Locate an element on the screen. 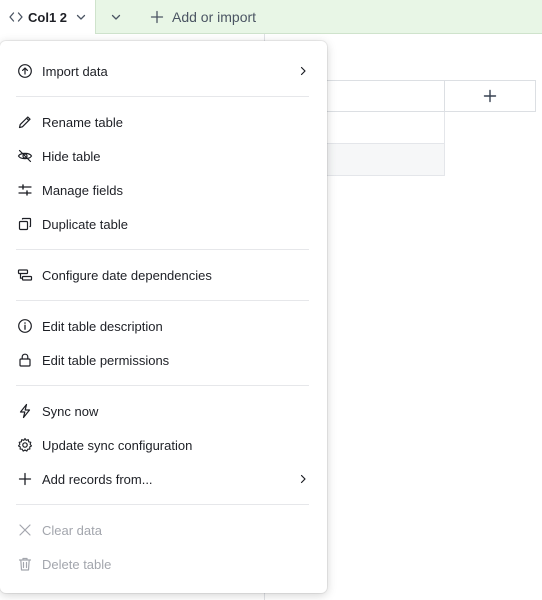 This screenshot has width=542, height=600. menu-item-delete-table: Delete table is located at coordinates (160, 564).